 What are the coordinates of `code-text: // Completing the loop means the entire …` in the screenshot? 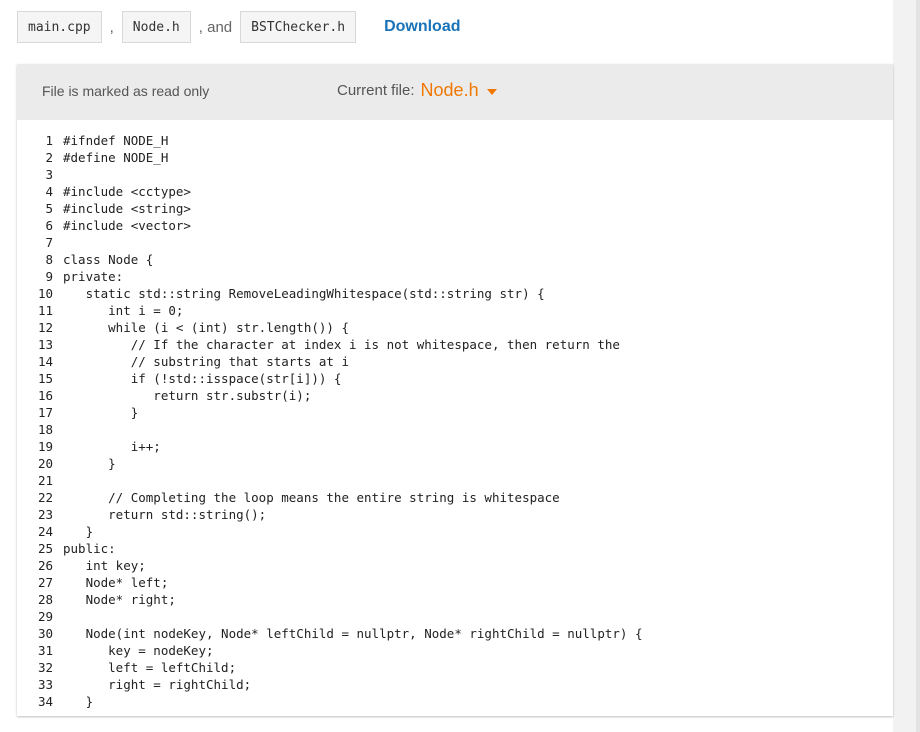 It's located at (311, 497).